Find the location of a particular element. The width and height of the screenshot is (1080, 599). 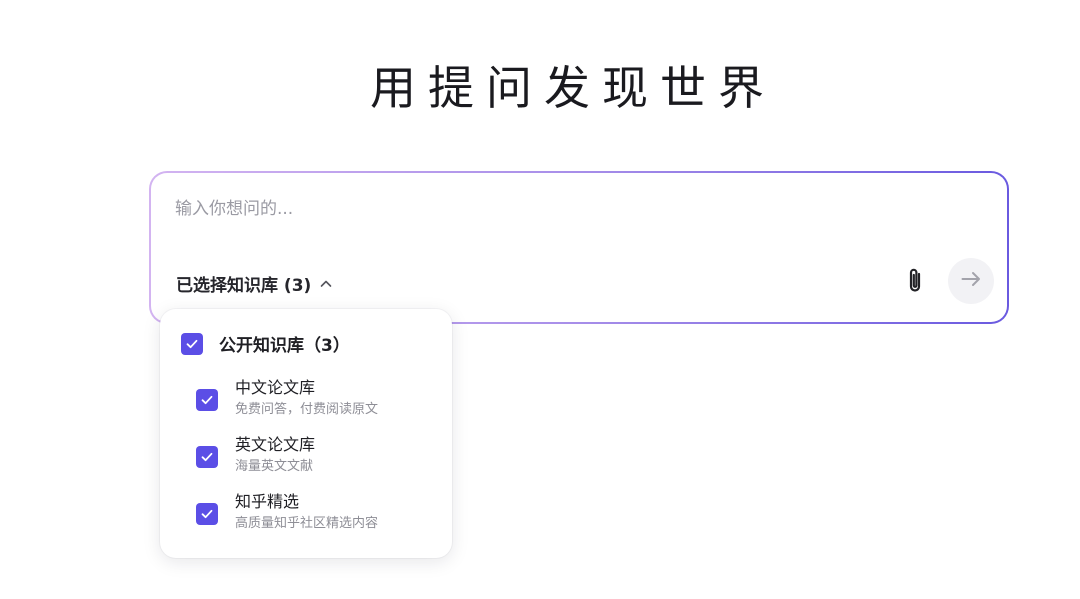

kb-item-title: 英文论文库 is located at coordinates (275, 444).